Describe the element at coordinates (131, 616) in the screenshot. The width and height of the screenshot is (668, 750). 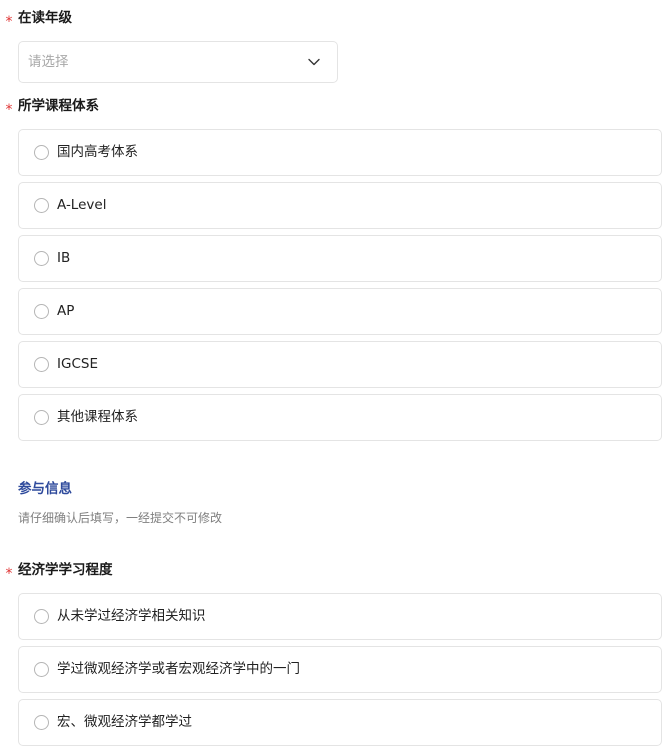
I see `option-label: 从未学过经济学相关知识` at that location.